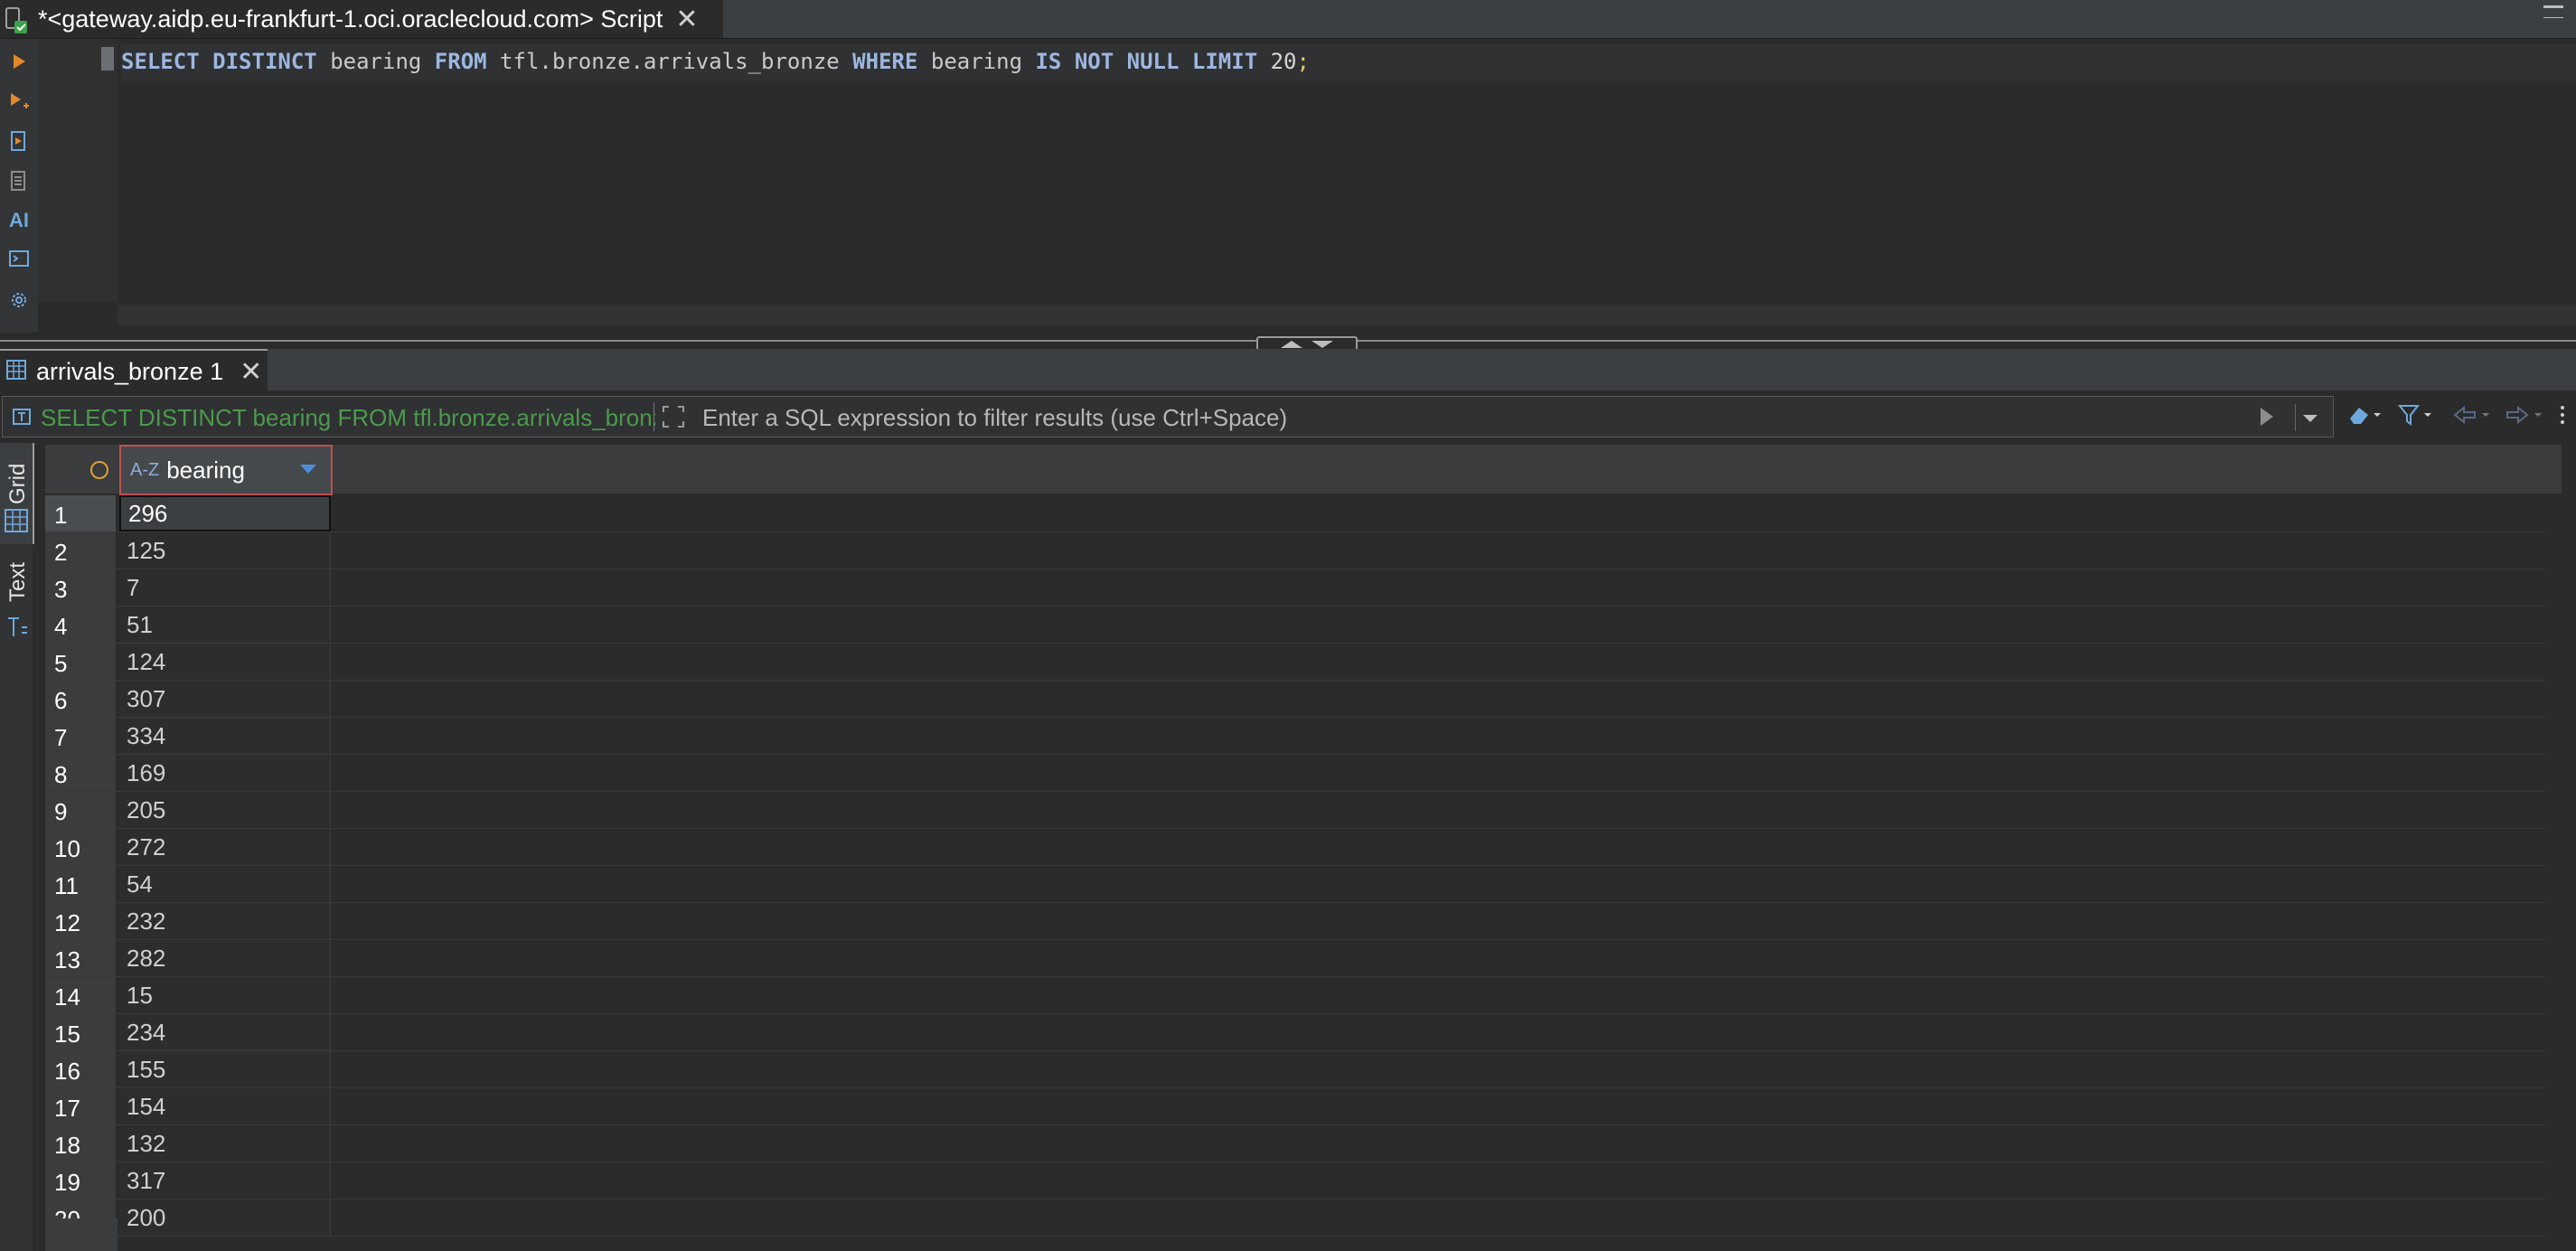 The width and height of the screenshot is (2576, 1251). I want to click on row-number: 9, so click(80, 810).